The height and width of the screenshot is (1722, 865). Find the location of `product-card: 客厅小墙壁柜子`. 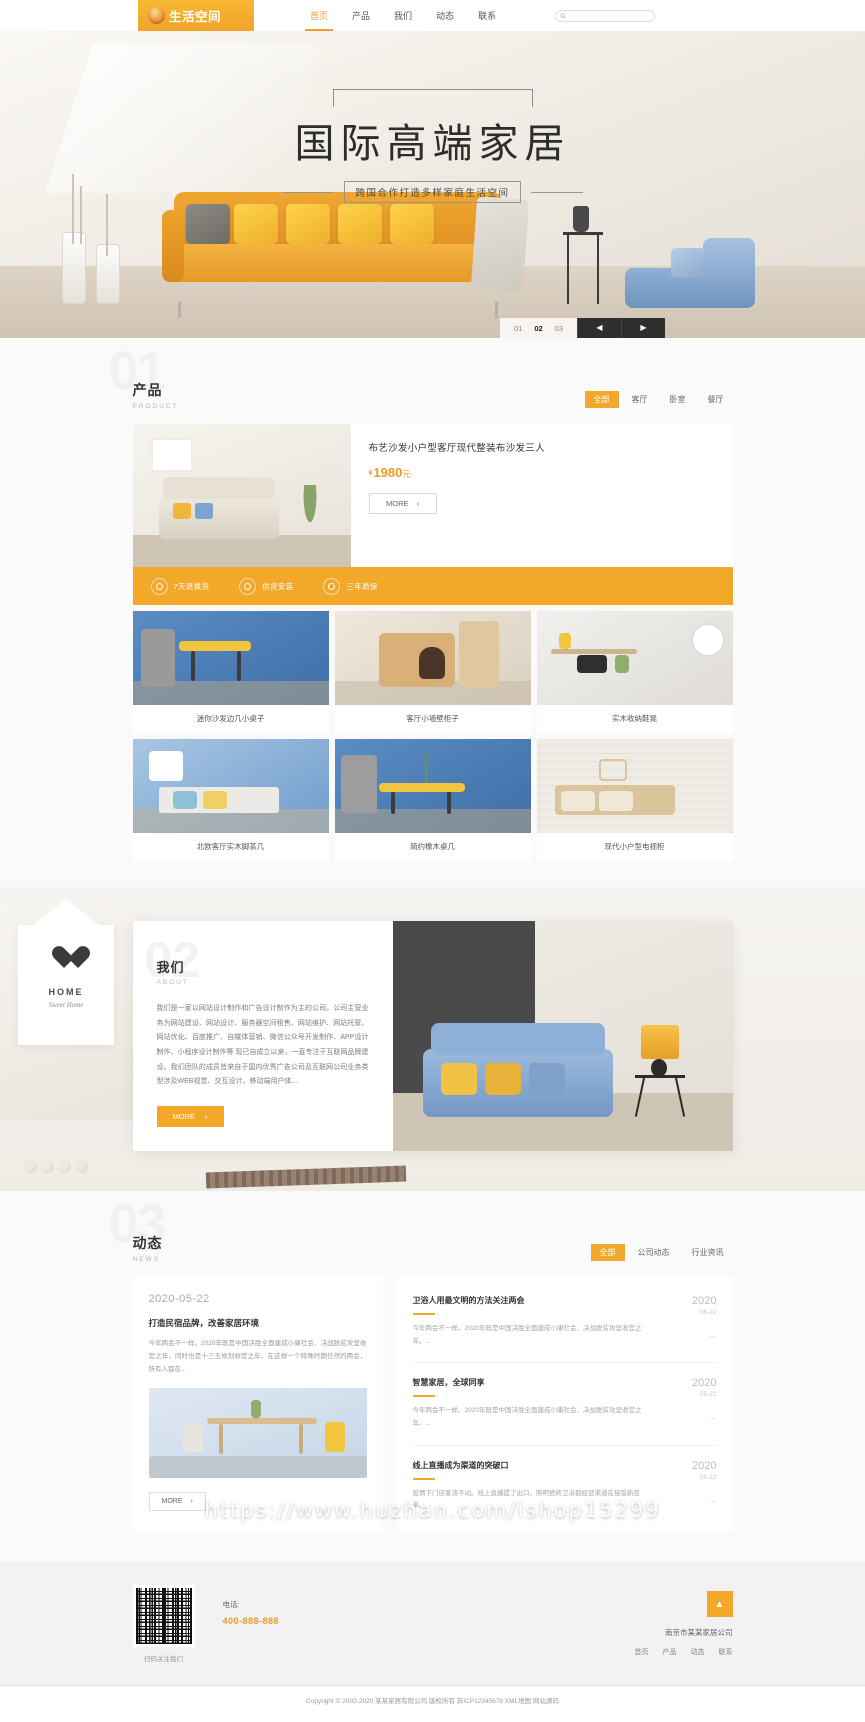

product-card: 客厅小墙壁柜子 is located at coordinates (432, 672).